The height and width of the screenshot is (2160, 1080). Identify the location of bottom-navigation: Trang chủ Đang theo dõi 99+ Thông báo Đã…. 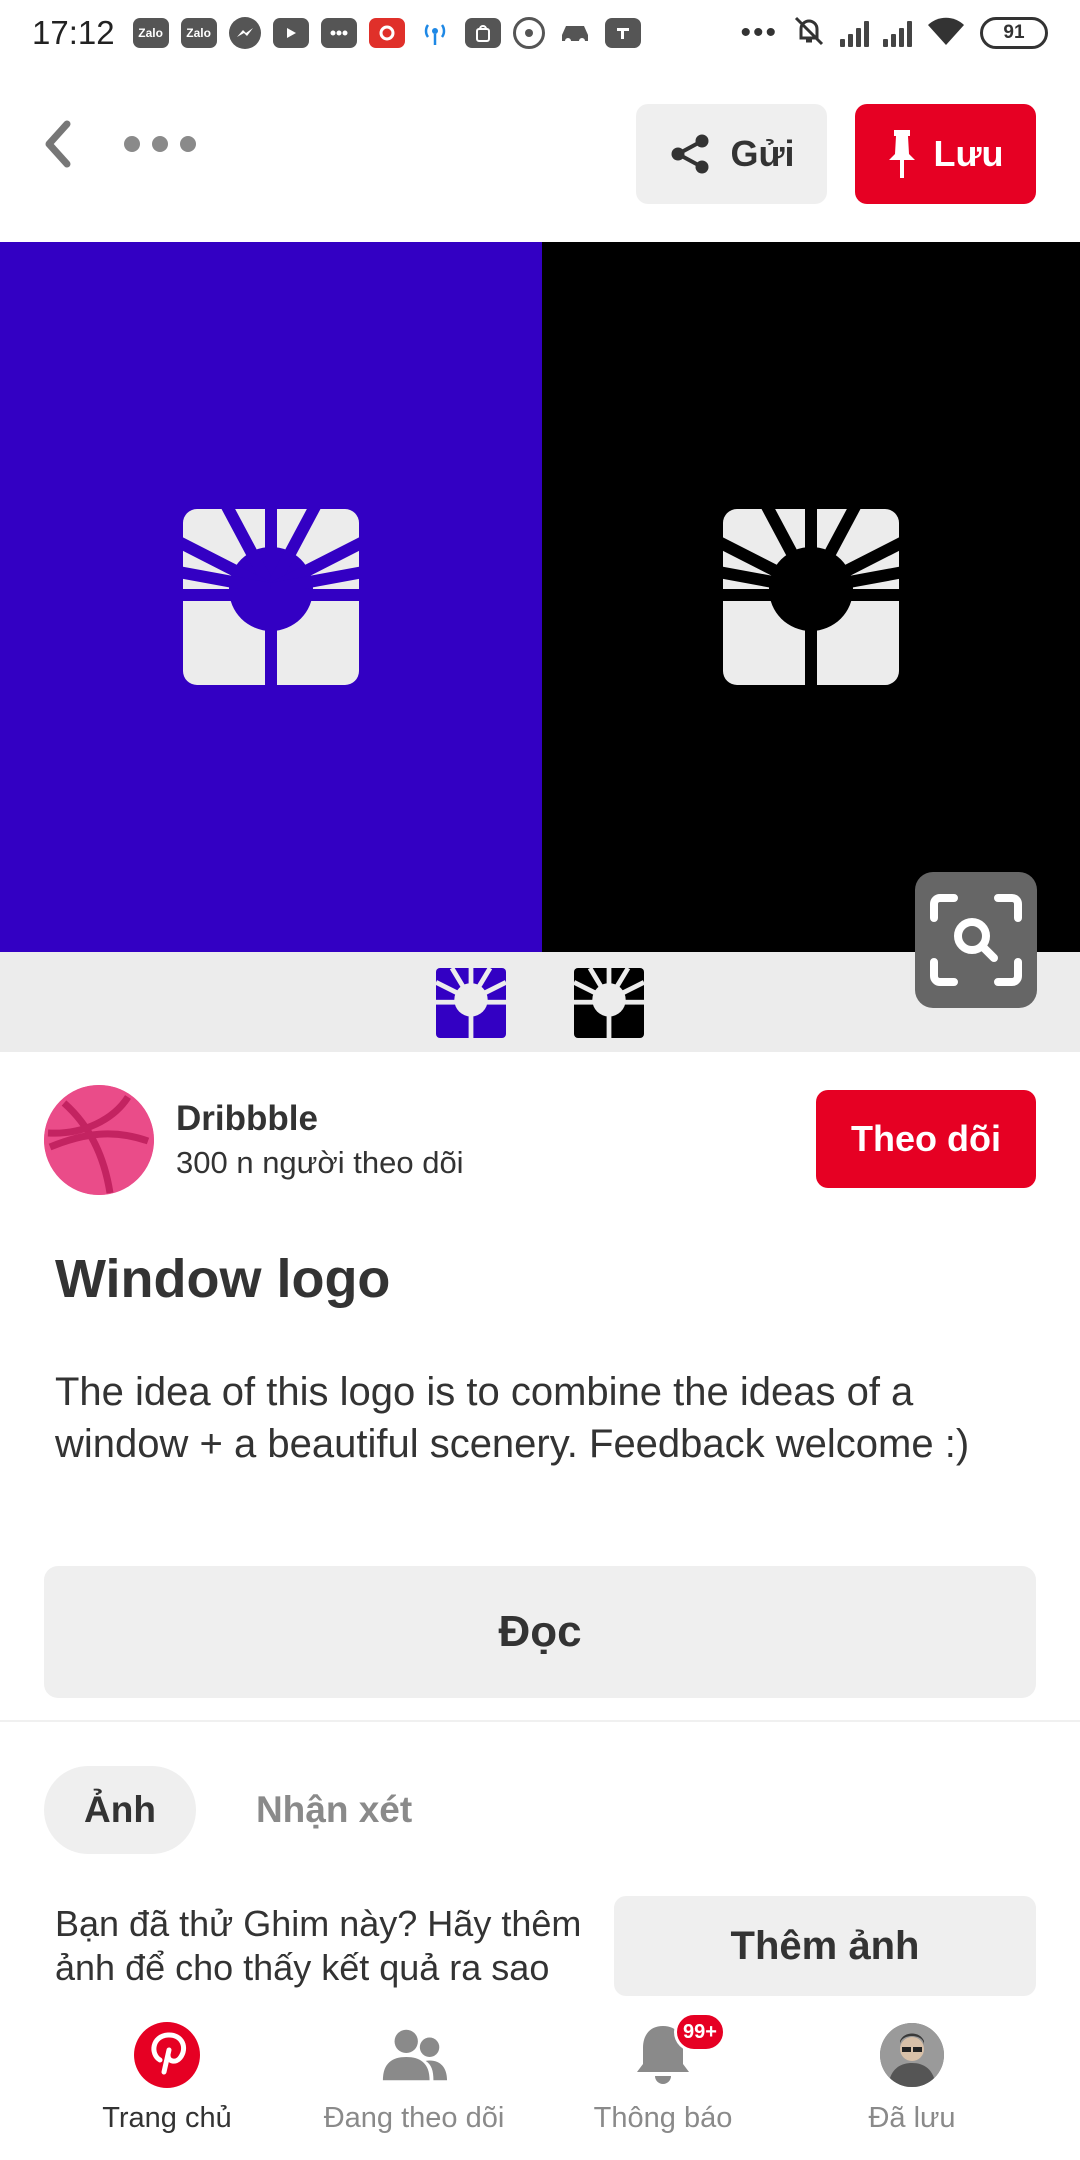
(540, 2083).